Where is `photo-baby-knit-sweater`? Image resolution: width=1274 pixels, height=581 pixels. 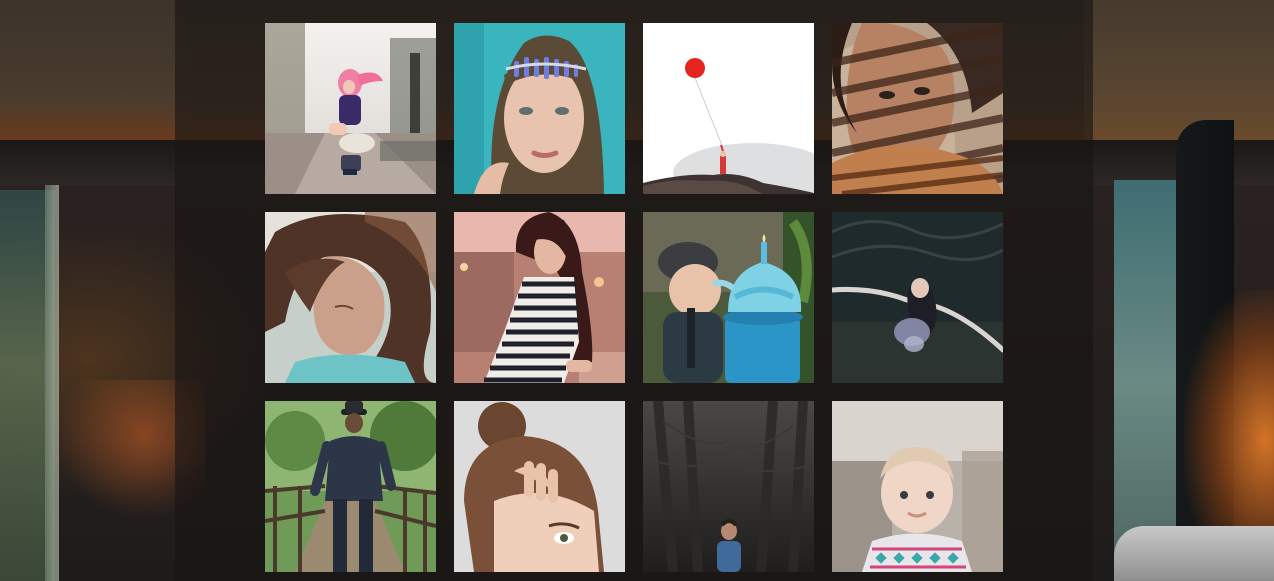
photo-baby-knit-sweater is located at coordinates (917, 486).